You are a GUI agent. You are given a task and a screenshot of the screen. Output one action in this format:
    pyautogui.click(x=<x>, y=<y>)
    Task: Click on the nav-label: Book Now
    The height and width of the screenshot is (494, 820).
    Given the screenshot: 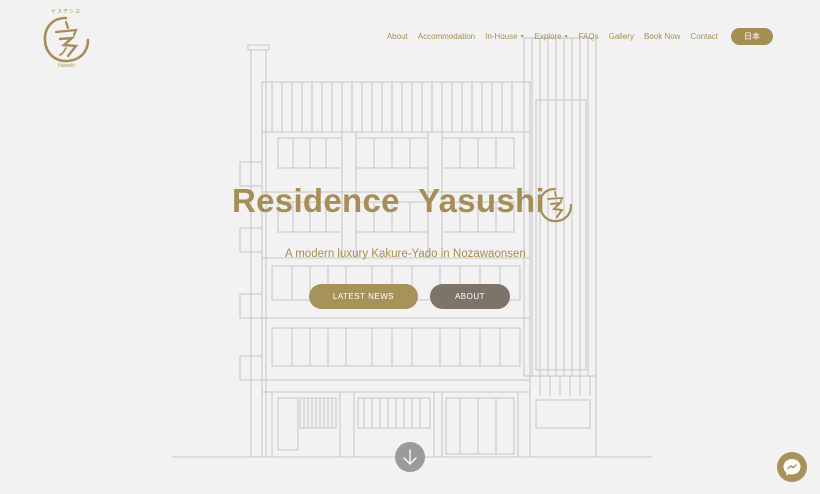 What is the action you would take?
    pyautogui.click(x=662, y=36)
    